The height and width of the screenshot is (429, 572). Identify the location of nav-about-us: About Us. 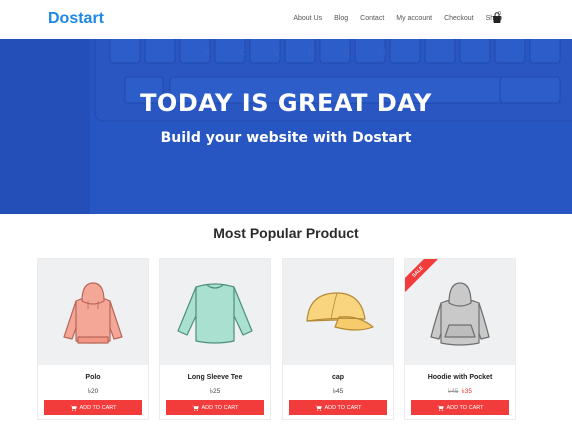
(307, 18).